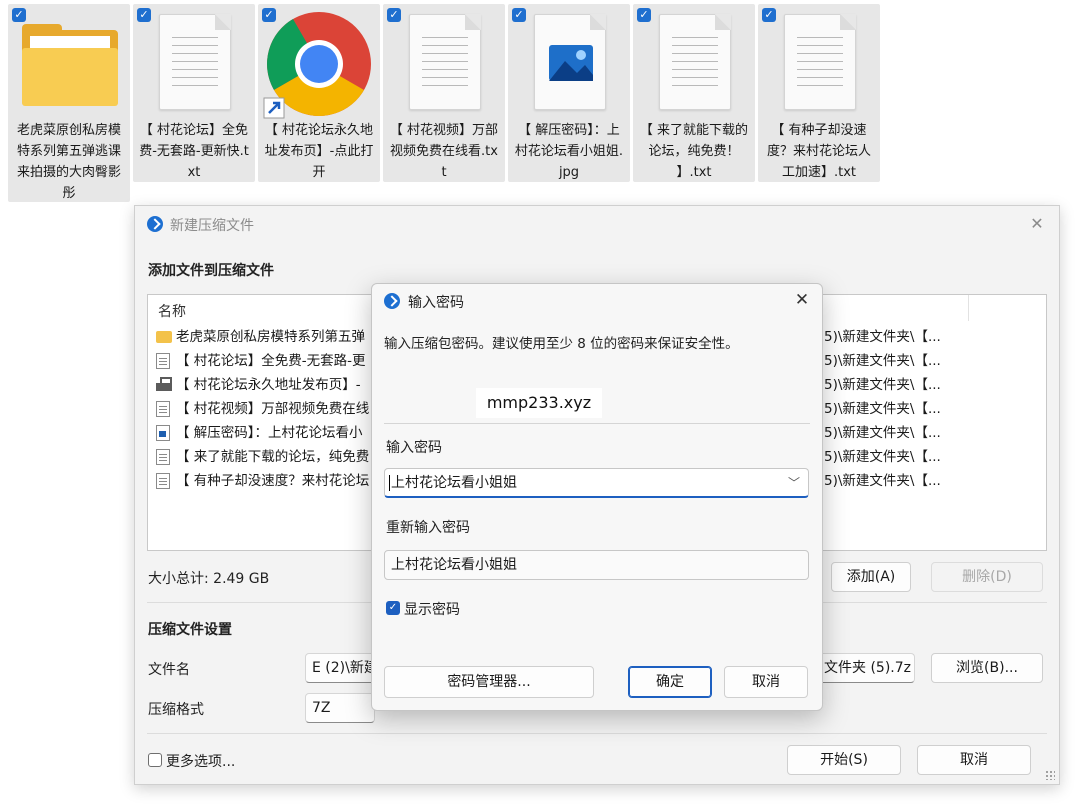  I want to click on confirm-password-input: 上村花论坛看小姐姐, so click(596, 565).